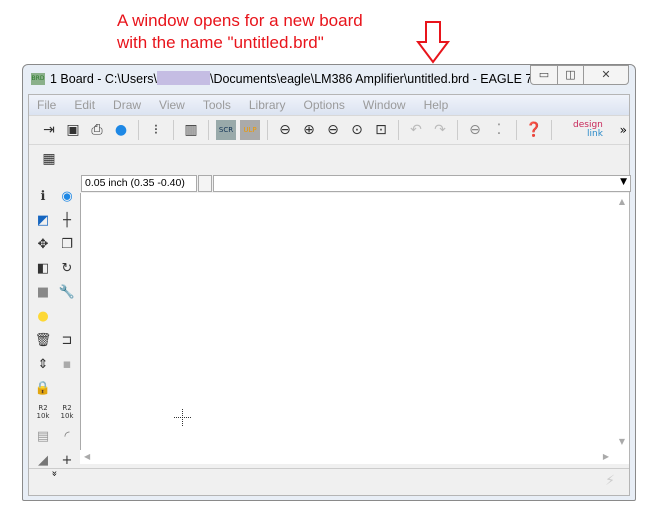 The width and height of the screenshot is (657, 511). I want to click on crosshair-cursor, so click(182, 417).